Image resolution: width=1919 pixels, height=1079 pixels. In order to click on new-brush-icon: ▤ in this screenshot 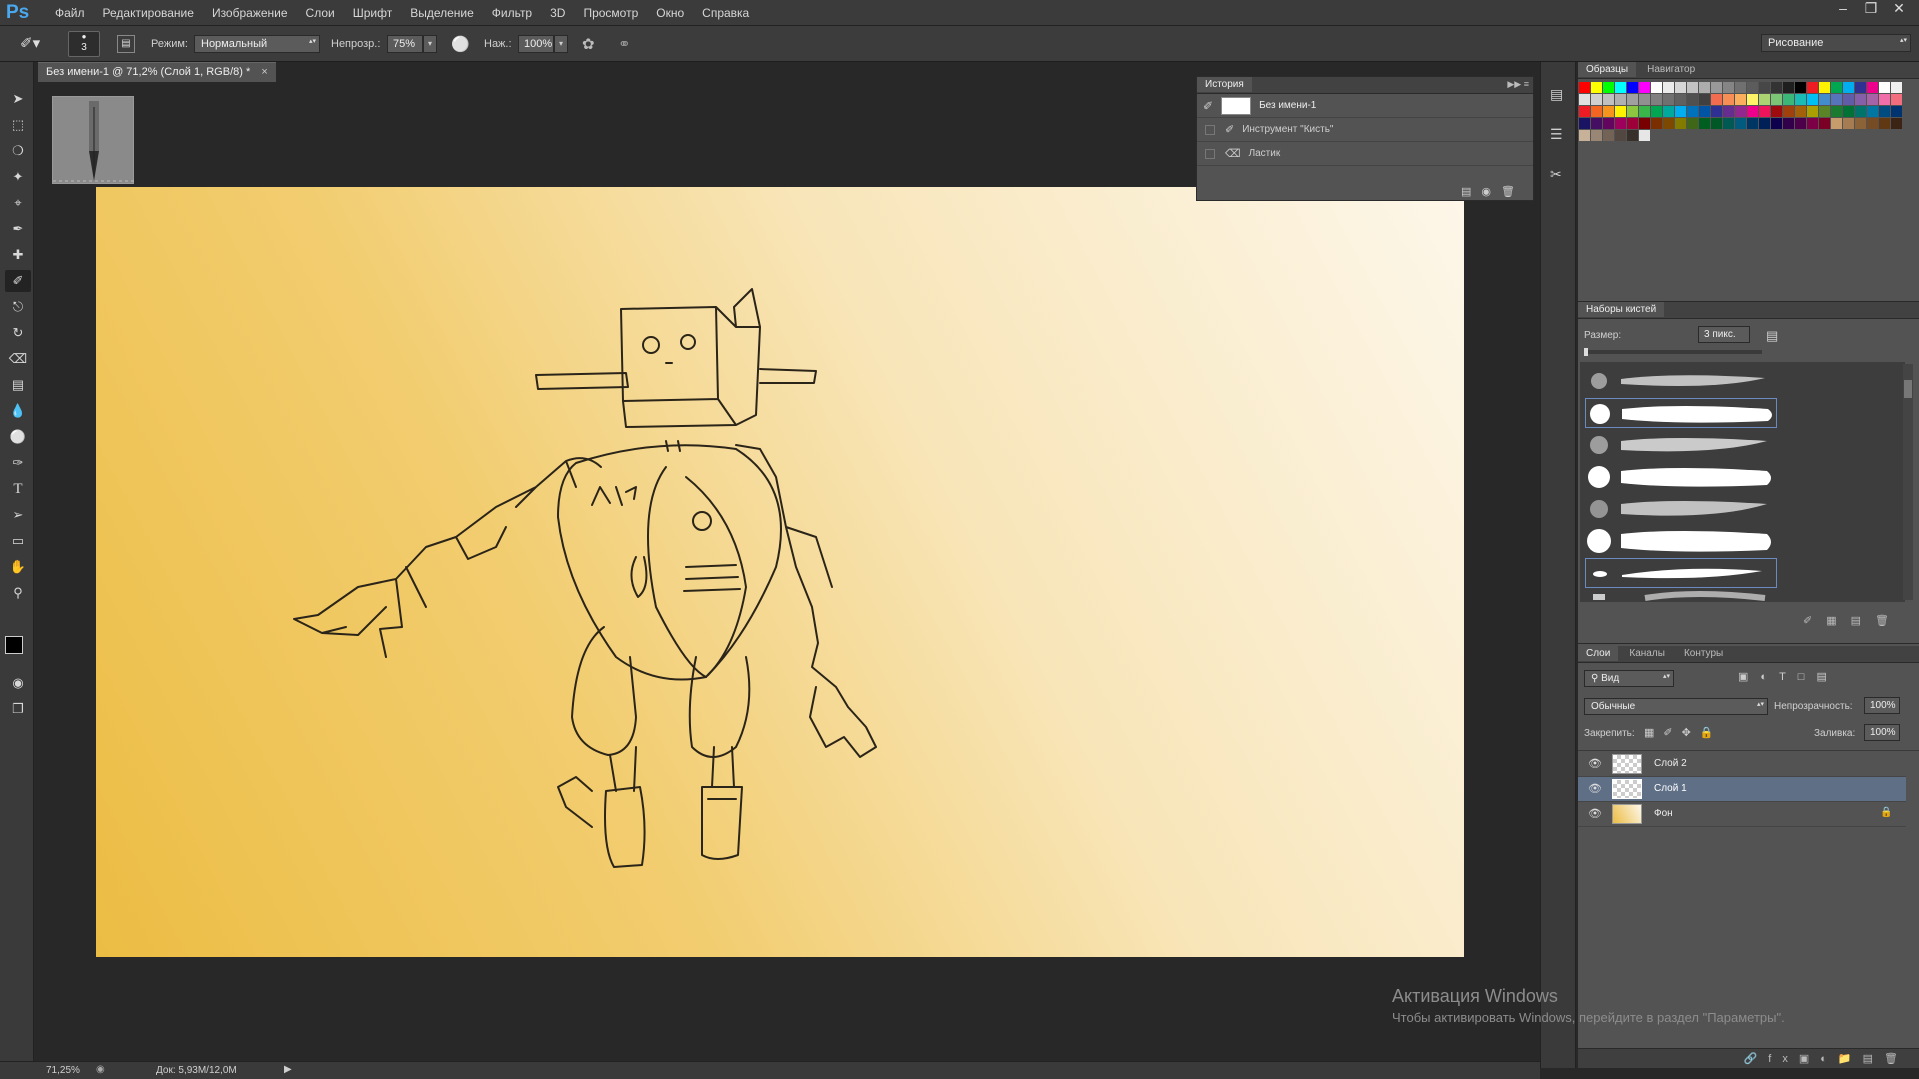, I will do `click(1772, 336)`.